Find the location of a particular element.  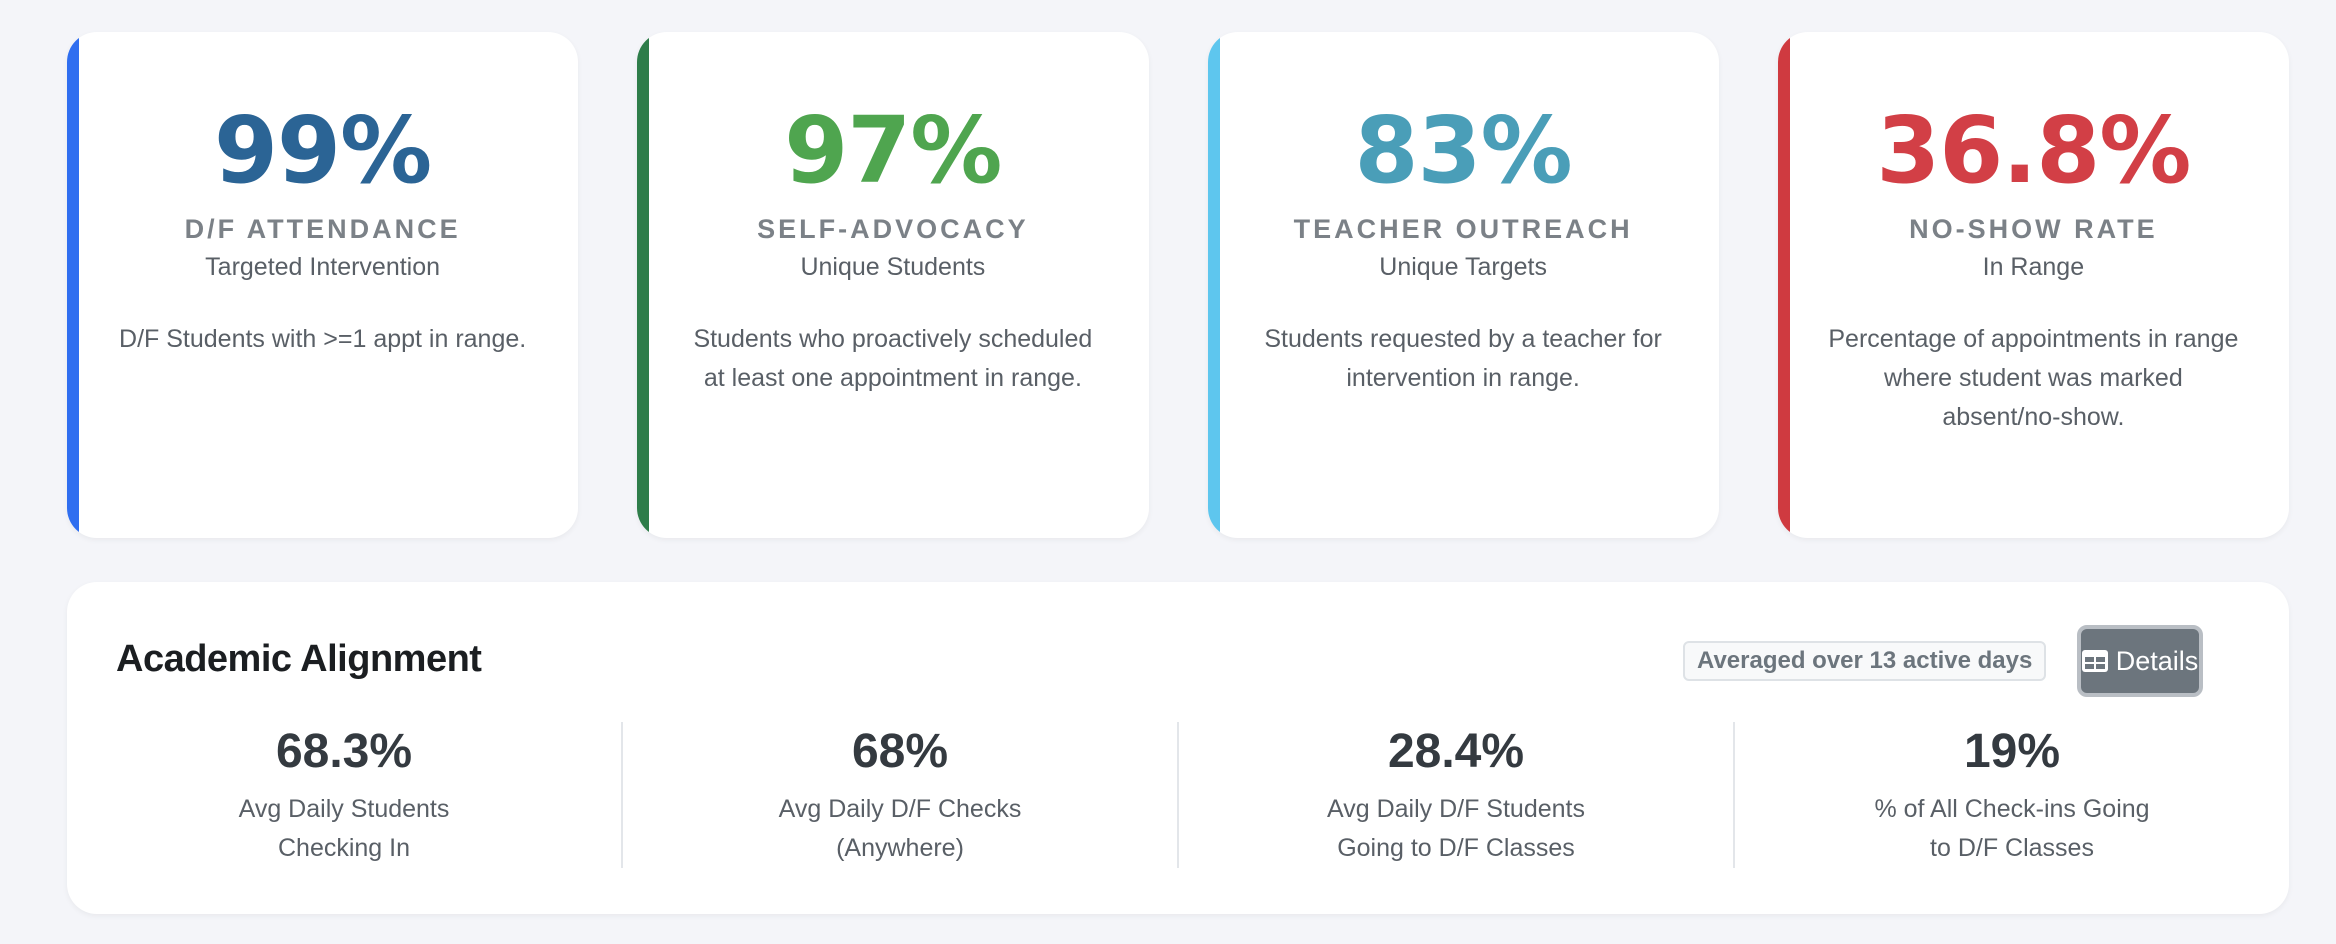

details-button-label: Details is located at coordinates (2157, 660).